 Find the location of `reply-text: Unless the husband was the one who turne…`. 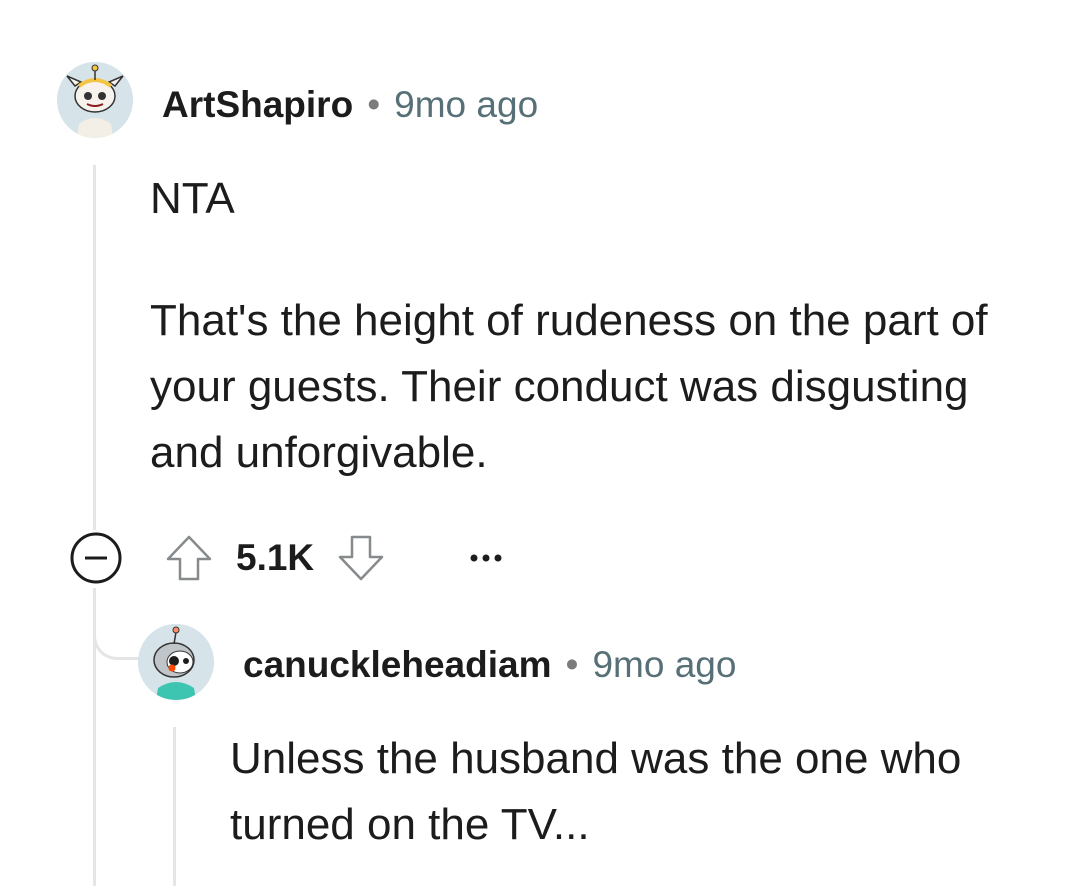

reply-text: Unless the husband was the one who turne… is located at coordinates (596, 791).